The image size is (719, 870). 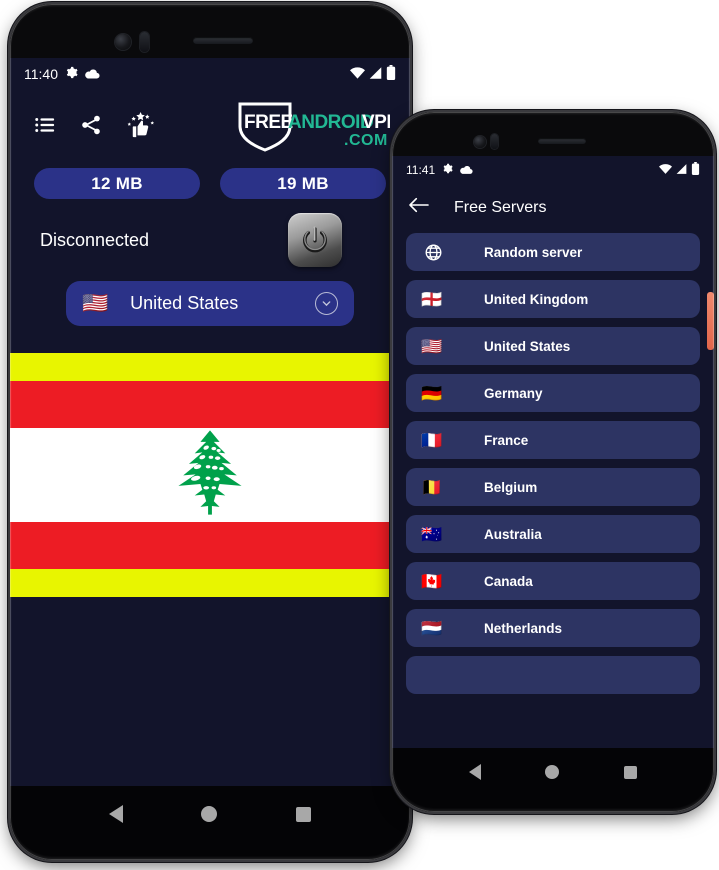 What do you see at coordinates (421, 169) in the screenshot?
I see `status-bar-clock: 11:41` at bounding box center [421, 169].